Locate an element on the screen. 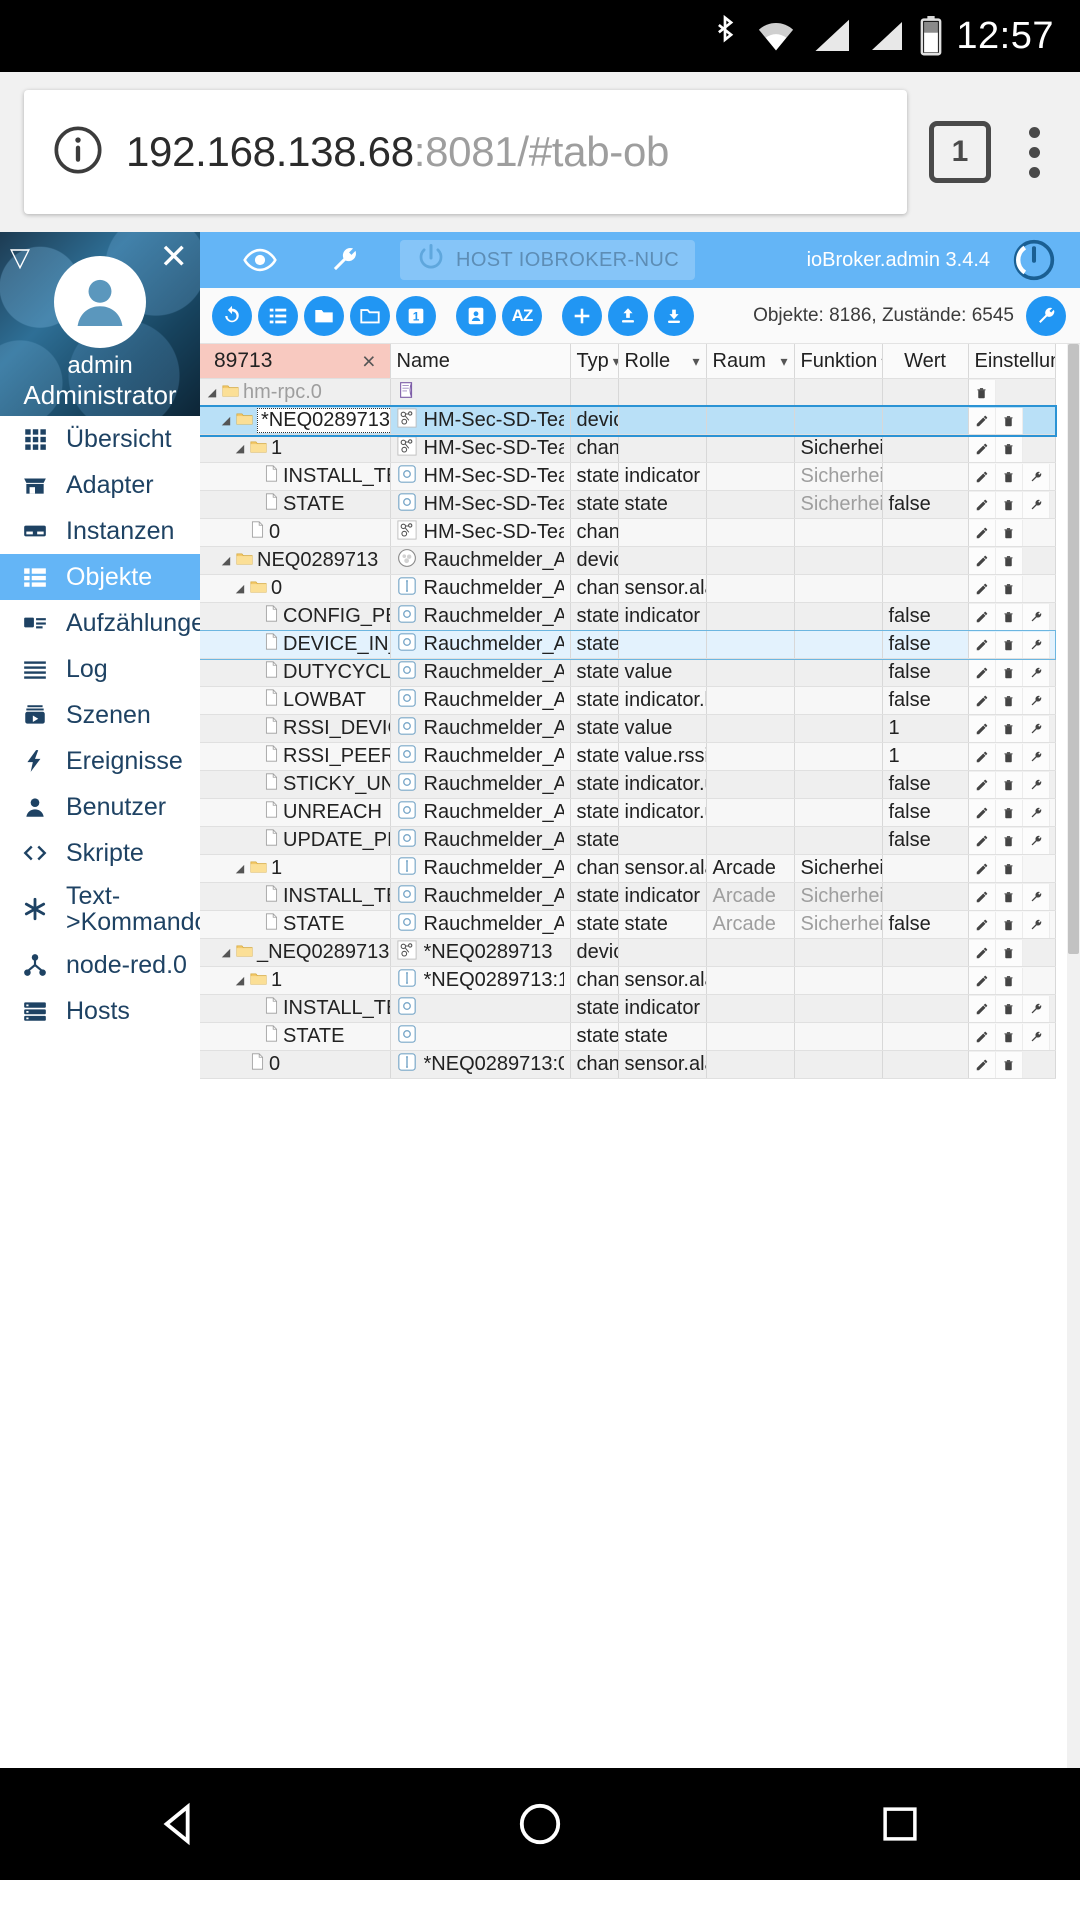  table-row: ◢ hm-rpc.0 is located at coordinates (628, 392).